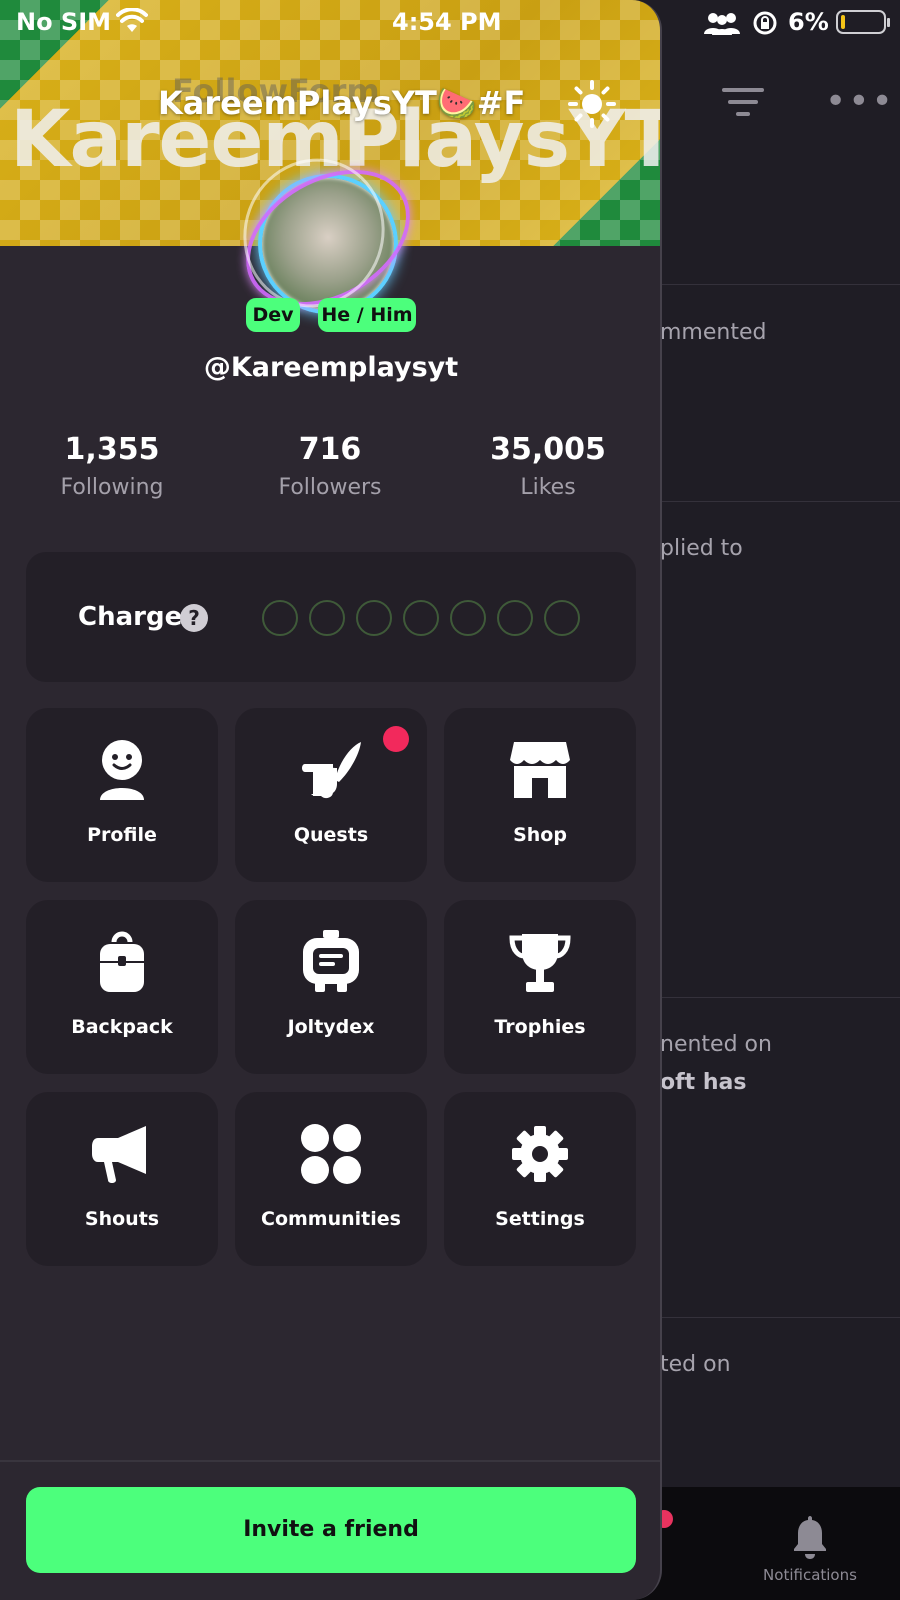 The image size is (900, 1600). What do you see at coordinates (122, 1219) in the screenshot?
I see `menu-label: Shouts` at bounding box center [122, 1219].